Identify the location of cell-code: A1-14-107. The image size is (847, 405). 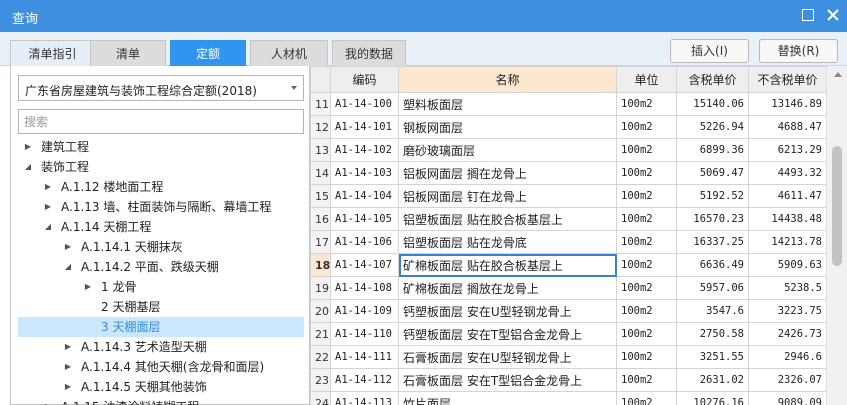
(364, 265).